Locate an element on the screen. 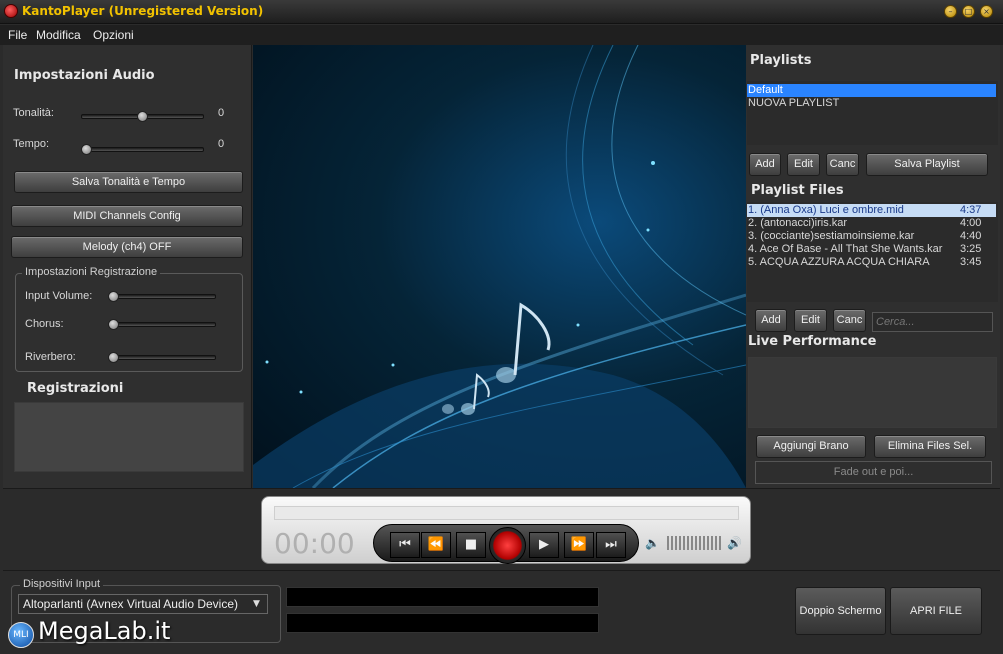 This screenshot has width=1003, height=654. chorus-slider is located at coordinates (162, 324).